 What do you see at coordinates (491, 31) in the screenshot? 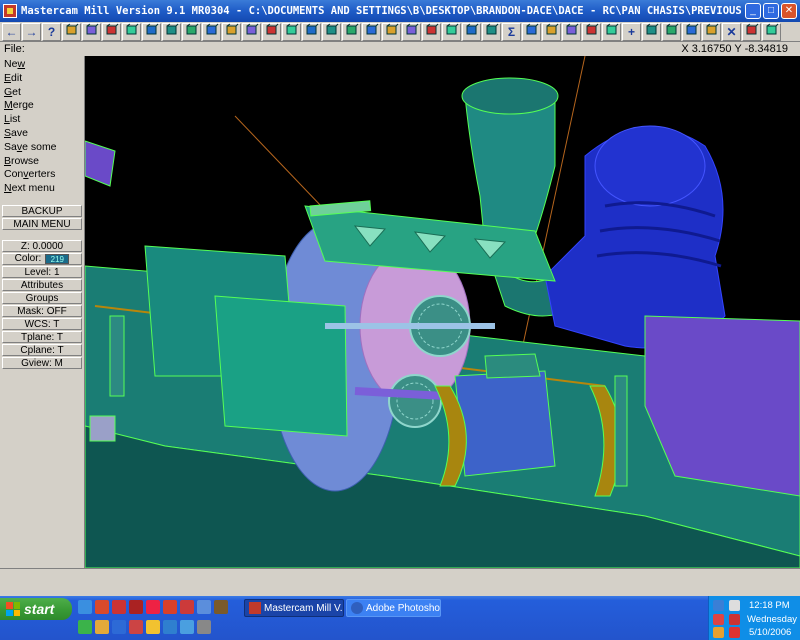
I see `refresh-toolbar-button` at bounding box center [491, 31].